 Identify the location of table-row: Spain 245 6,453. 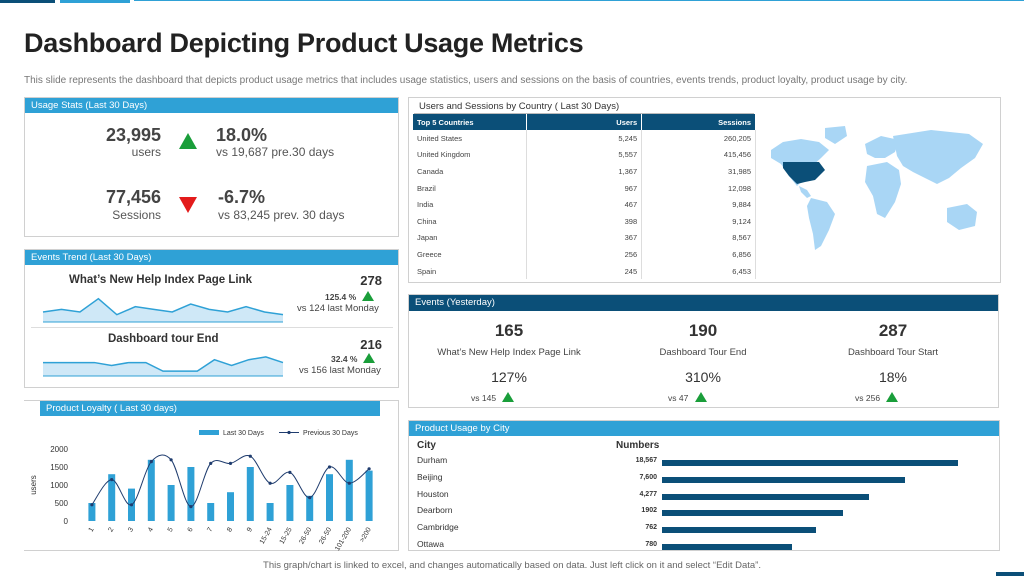
(584, 271).